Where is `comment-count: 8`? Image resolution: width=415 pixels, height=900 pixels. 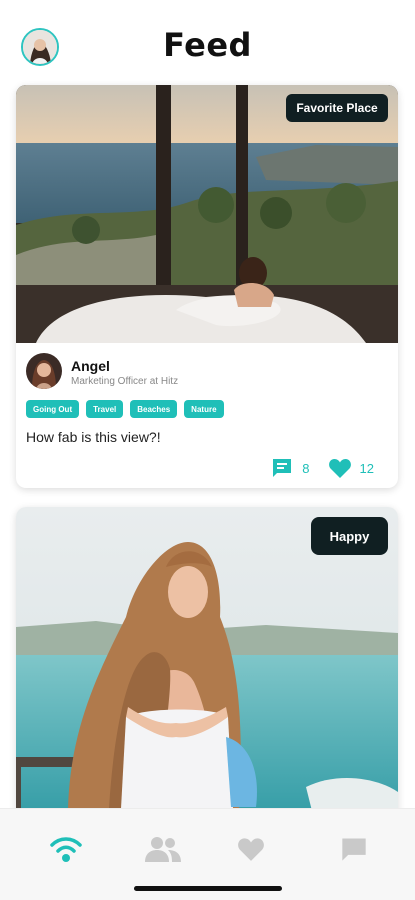
comment-count: 8 is located at coordinates (306, 468).